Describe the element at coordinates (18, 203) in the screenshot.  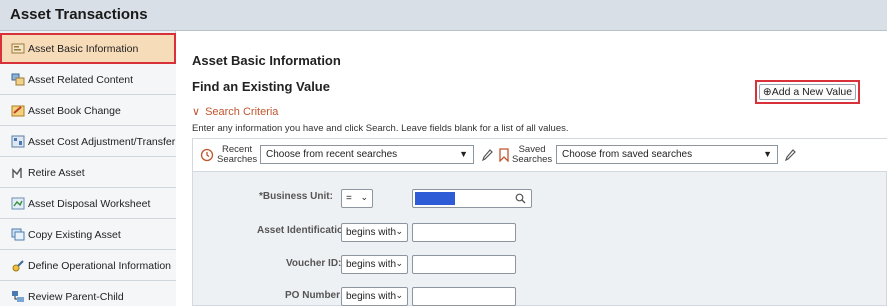
I see `disposal-worksheet-icon` at that location.